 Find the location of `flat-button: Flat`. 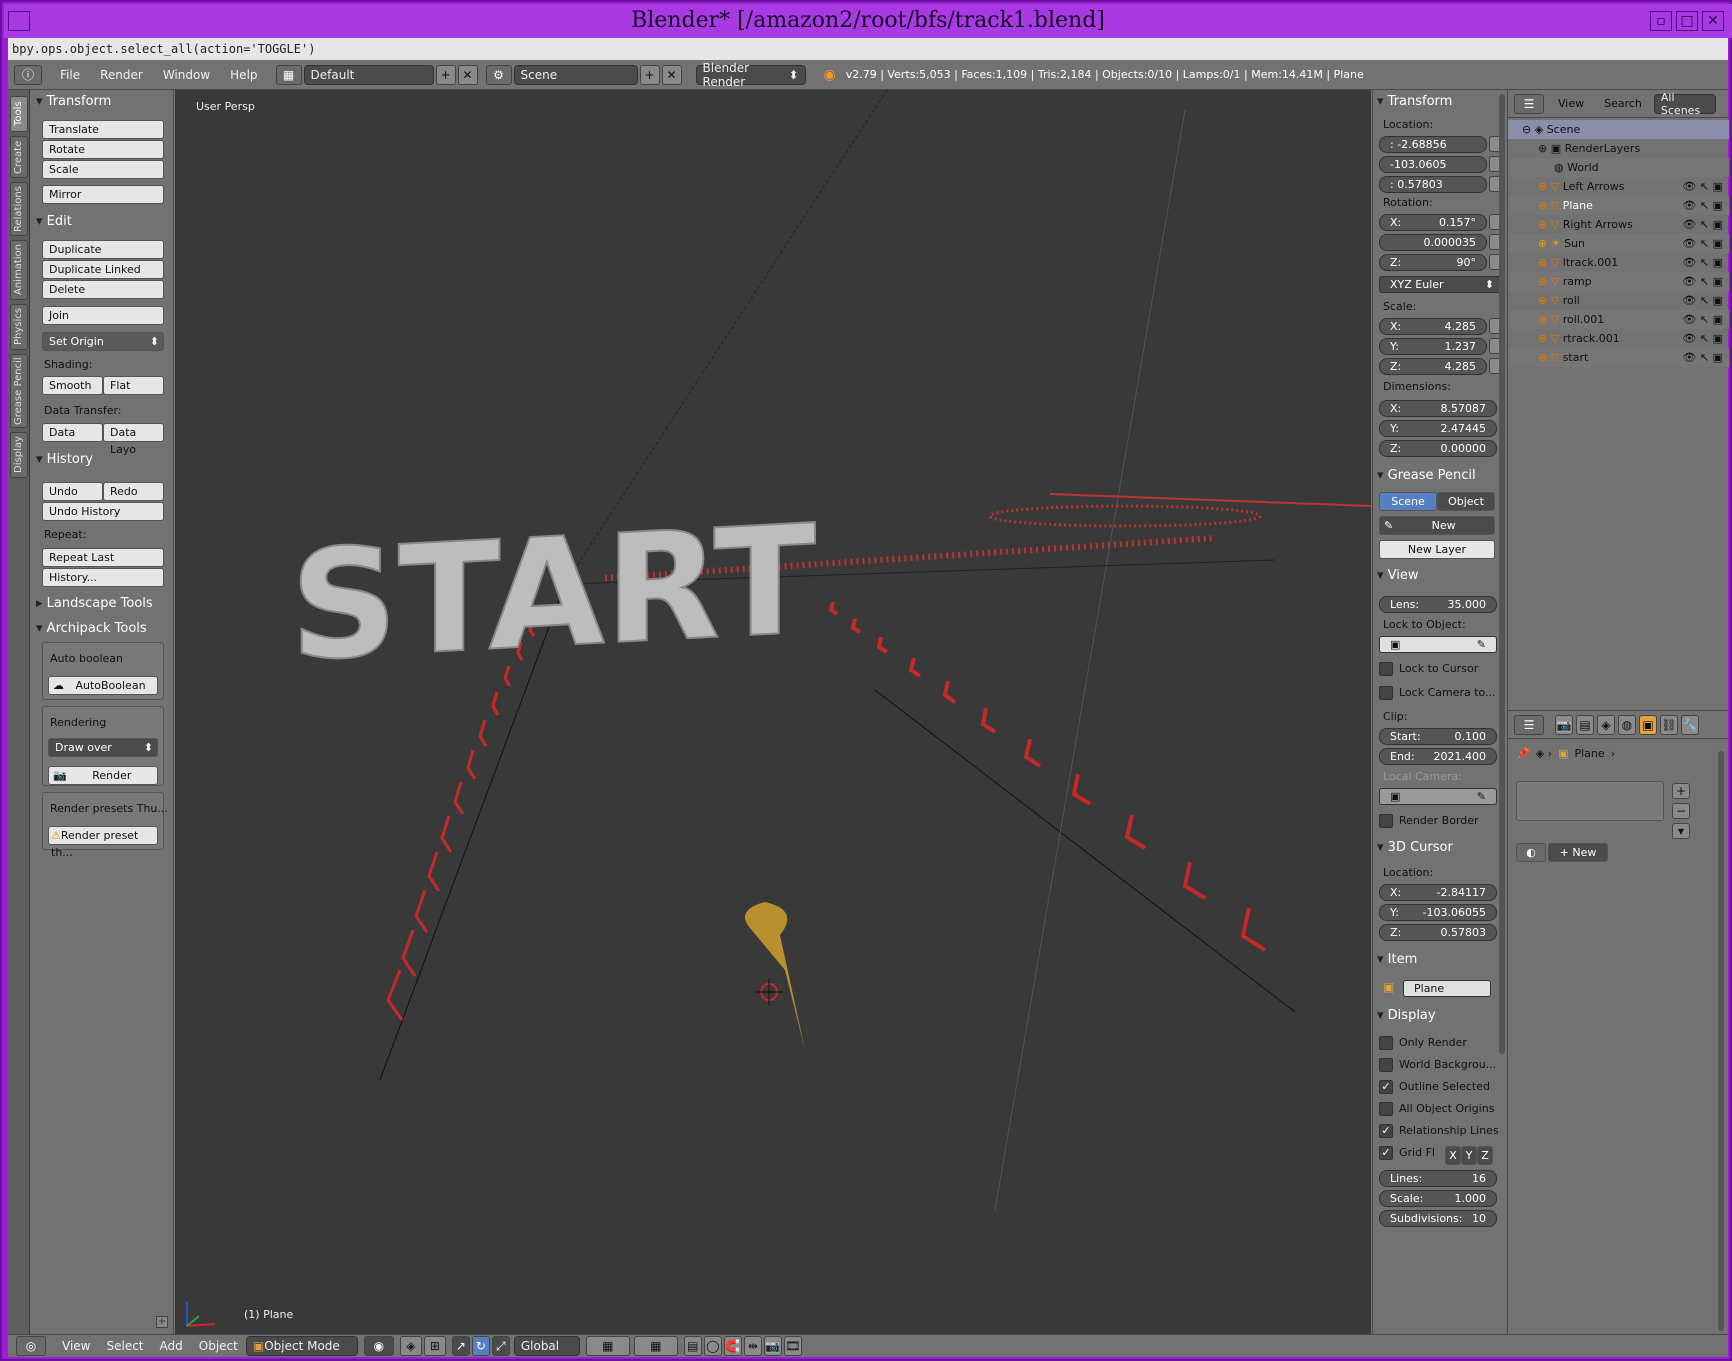

flat-button: Flat is located at coordinates (133, 385).